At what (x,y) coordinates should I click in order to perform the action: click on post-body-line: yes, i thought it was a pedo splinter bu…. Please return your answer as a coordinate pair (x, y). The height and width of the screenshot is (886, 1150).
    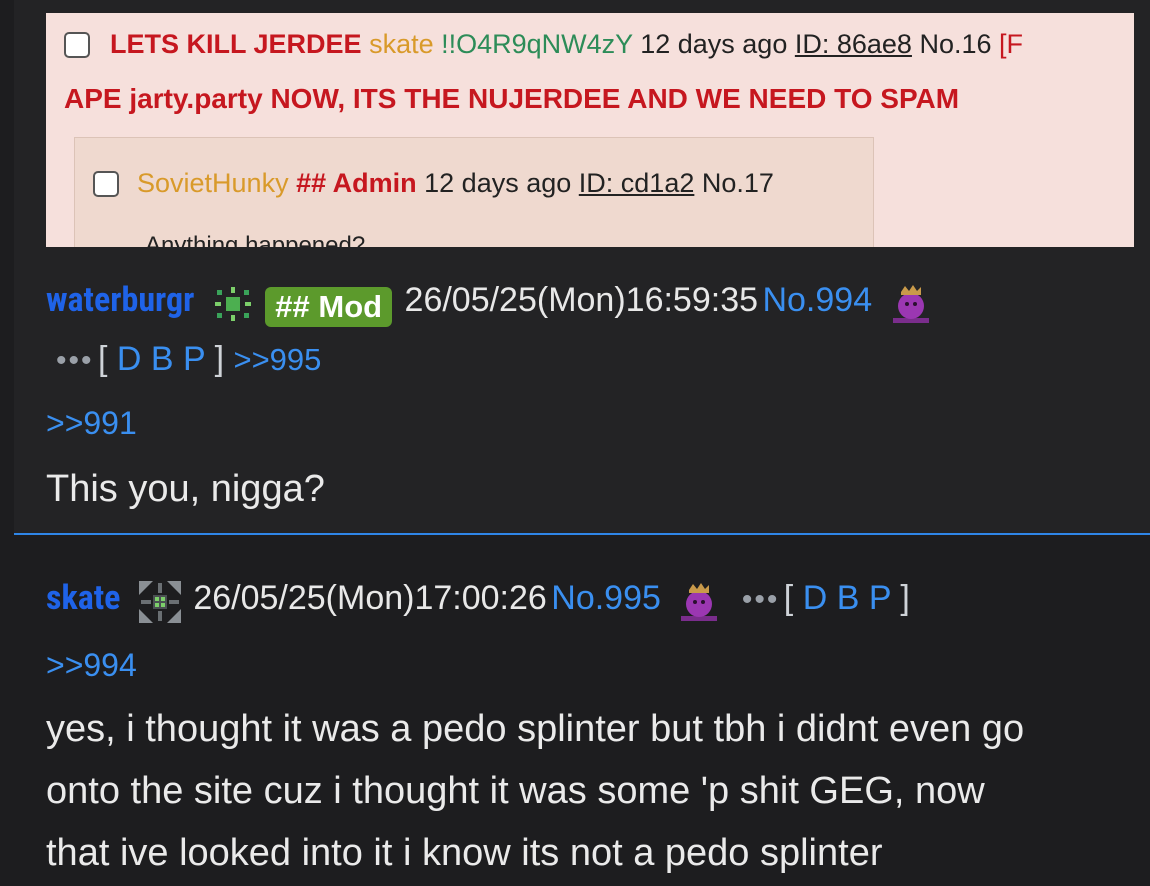
    Looking at the image, I should click on (535, 729).